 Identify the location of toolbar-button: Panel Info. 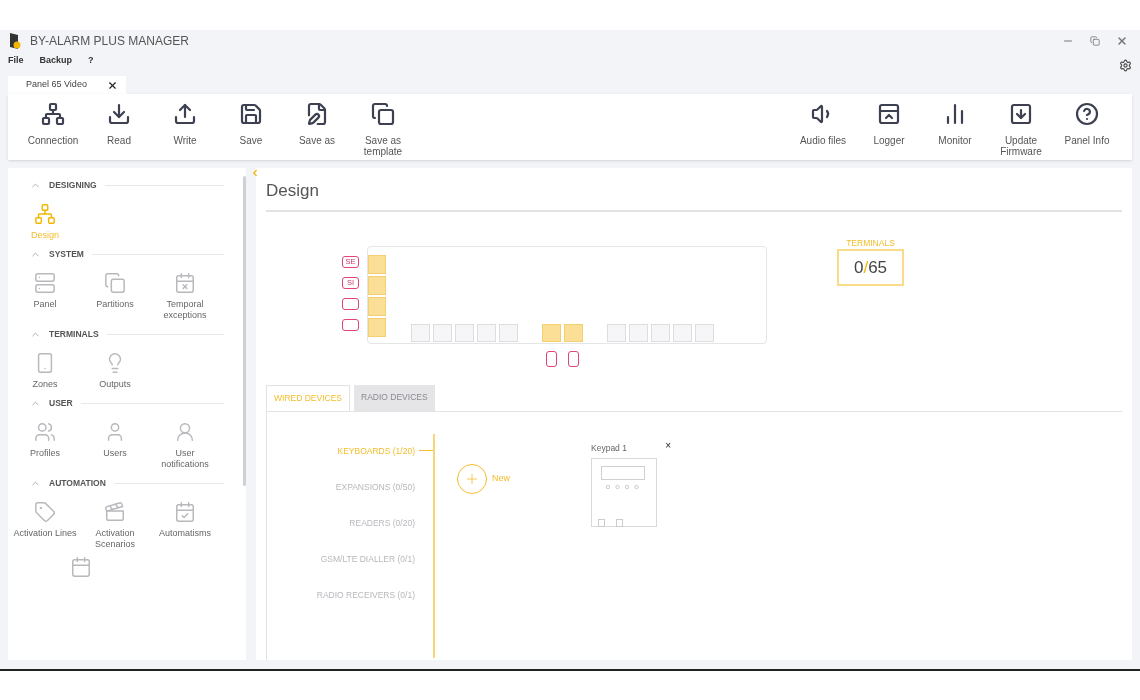
(1087, 120).